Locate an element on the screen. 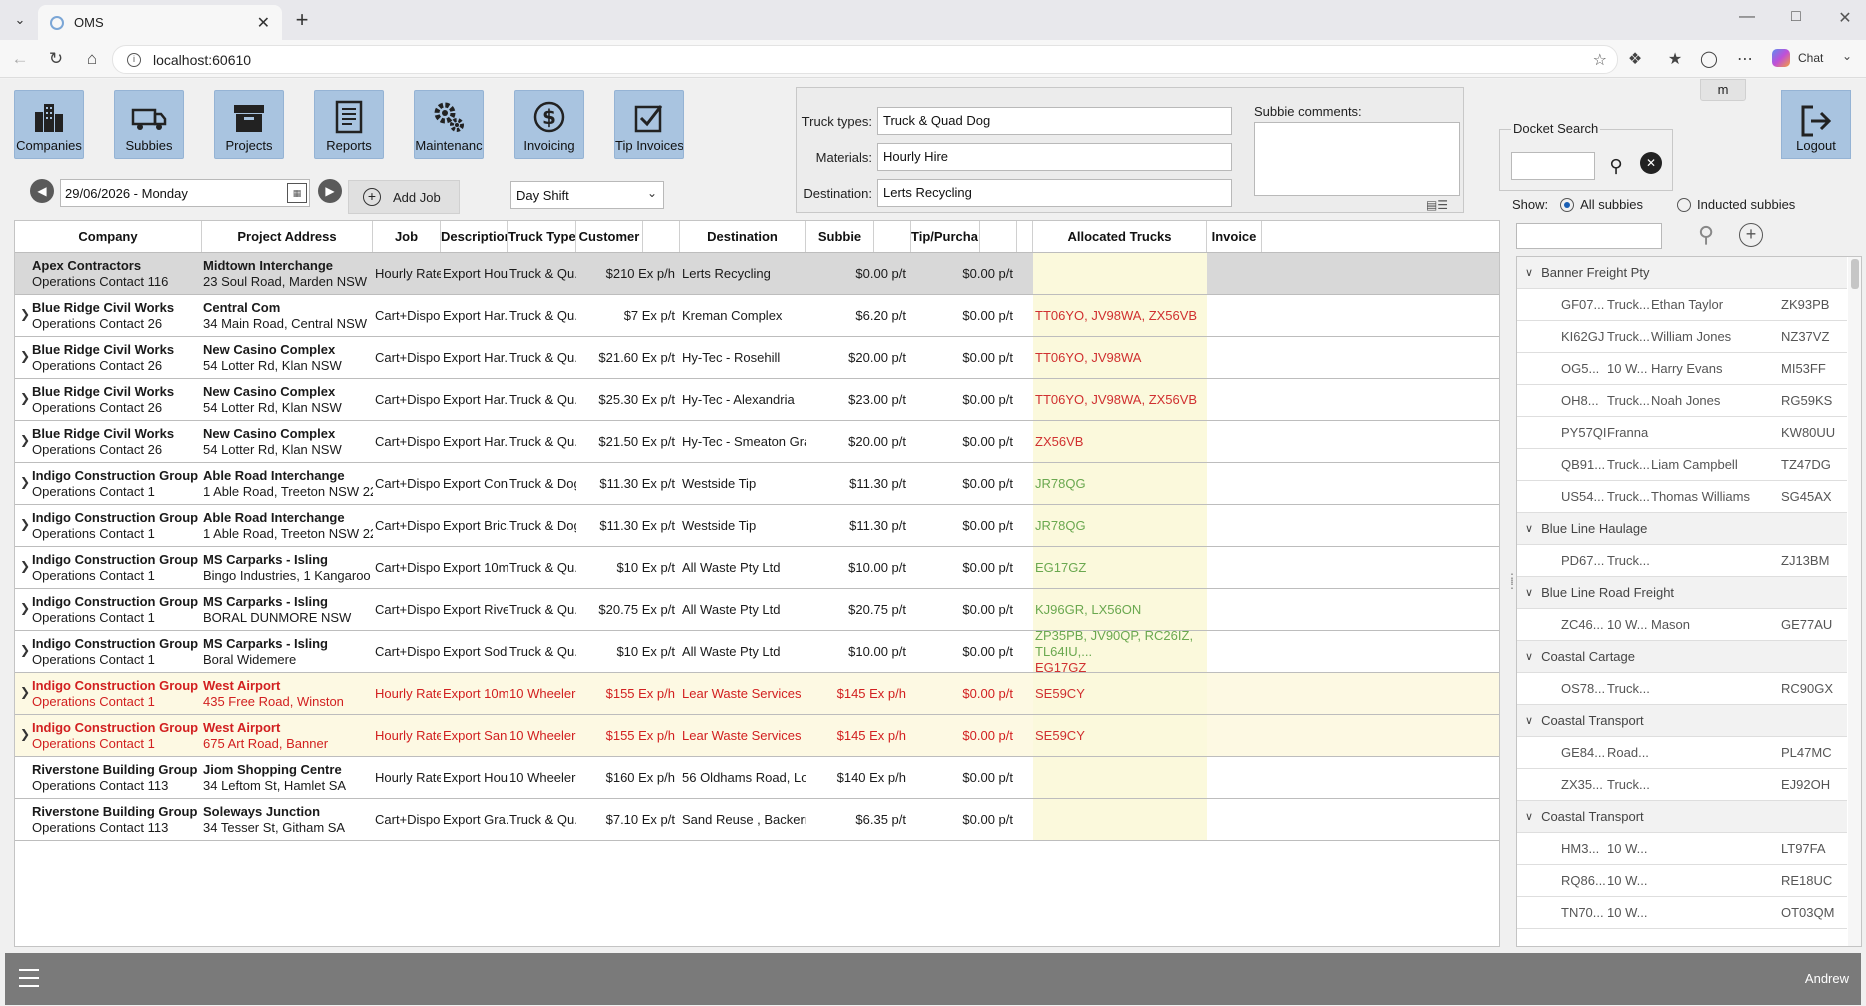  calendar-icon: ▦ is located at coordinates (297, 193).